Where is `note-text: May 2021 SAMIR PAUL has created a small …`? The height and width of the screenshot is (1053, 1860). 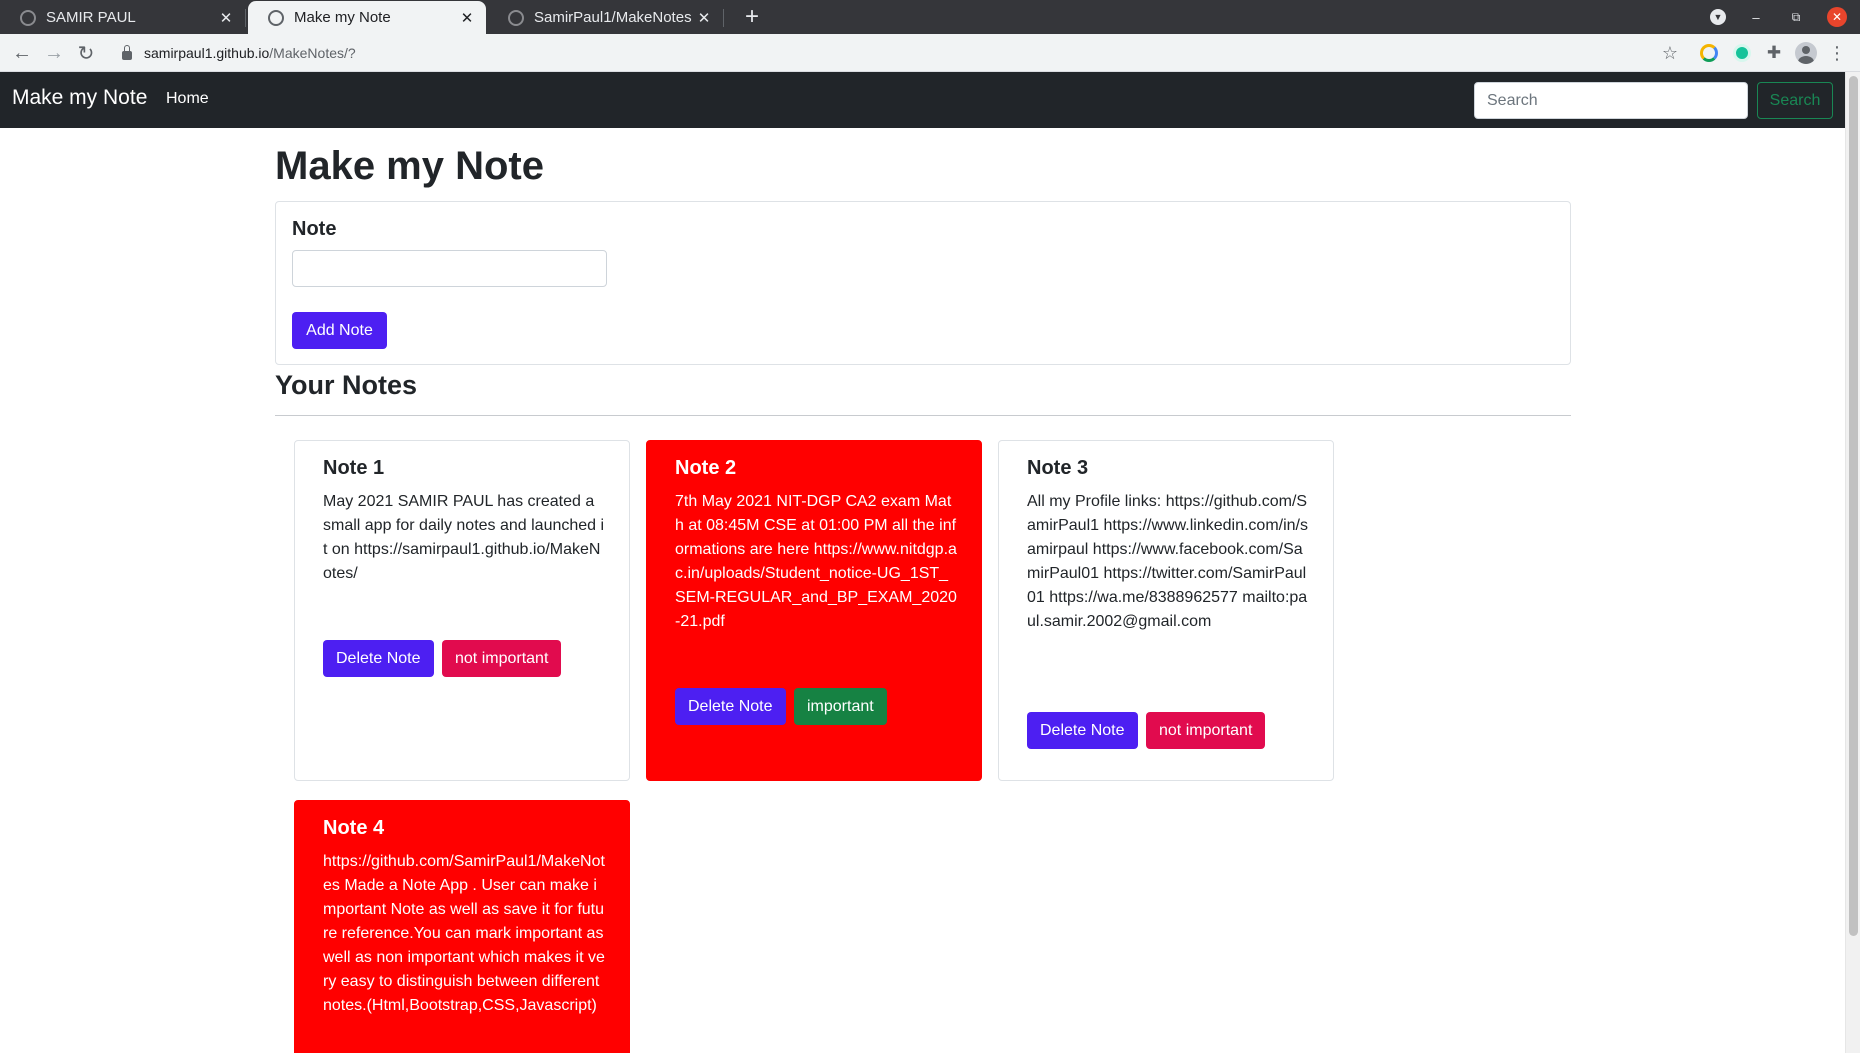
note-text: May 2021 SAMIR PAUL has created a small … is located at coordinates (464, 537).